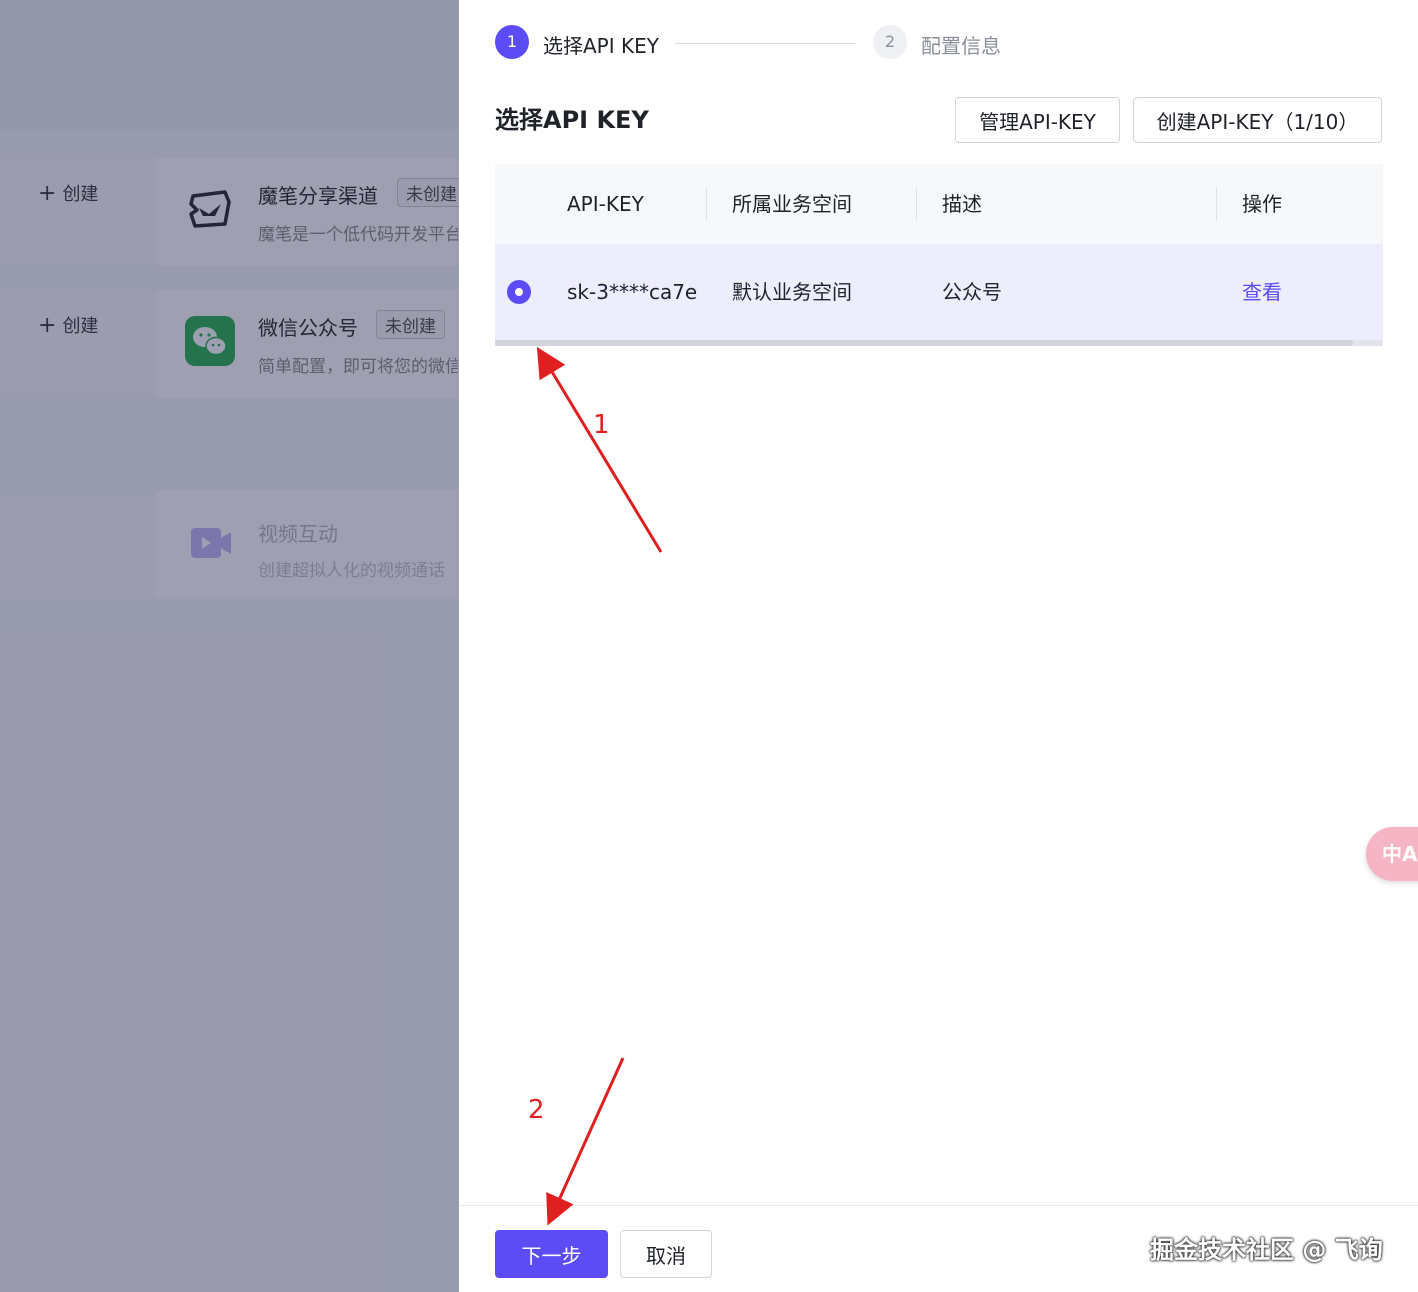 This screenshot has width=1418, height=1292. I want to click on annotation-arrows, so click(599, 786).